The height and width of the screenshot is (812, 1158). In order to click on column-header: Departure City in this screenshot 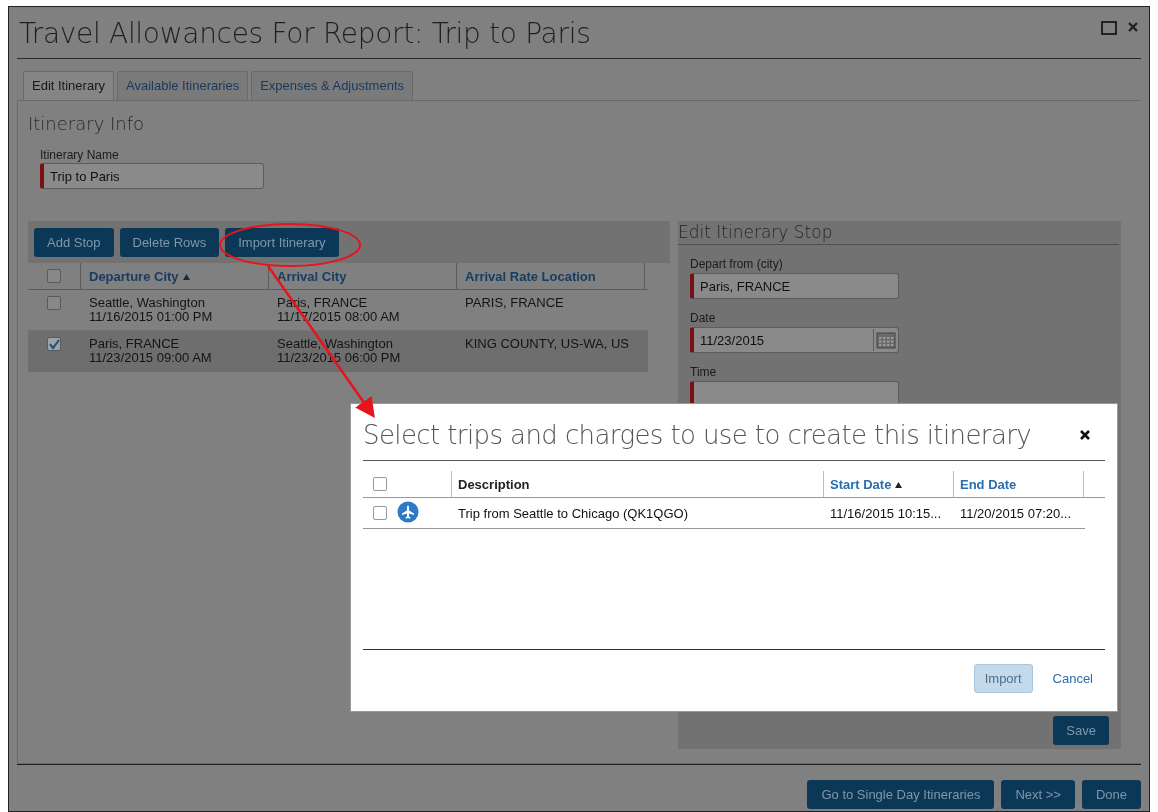, I will do `click(134, 276)`.